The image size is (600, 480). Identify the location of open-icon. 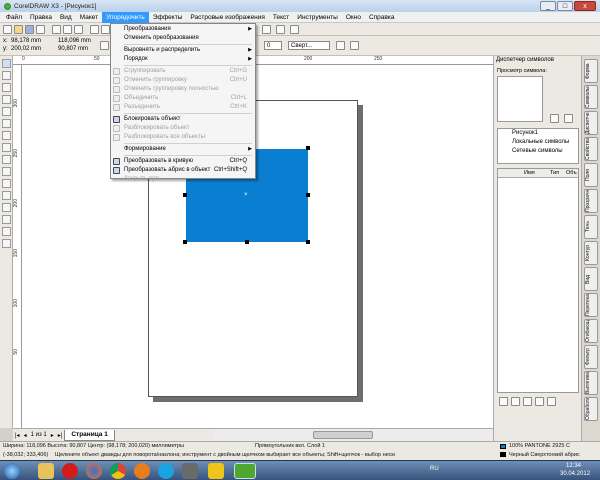
(18, 29).